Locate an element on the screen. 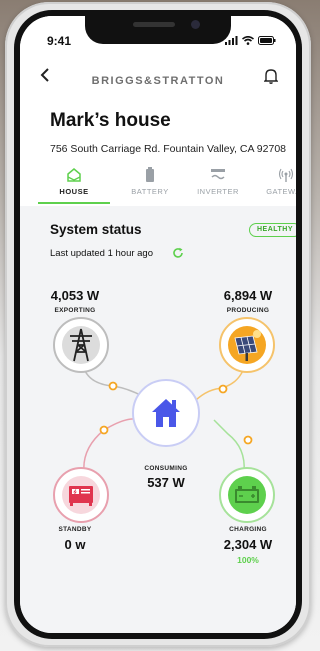 This screenshot has width=320, height=651. solar-value: 6,894 W is located at coordinates (248, 295).